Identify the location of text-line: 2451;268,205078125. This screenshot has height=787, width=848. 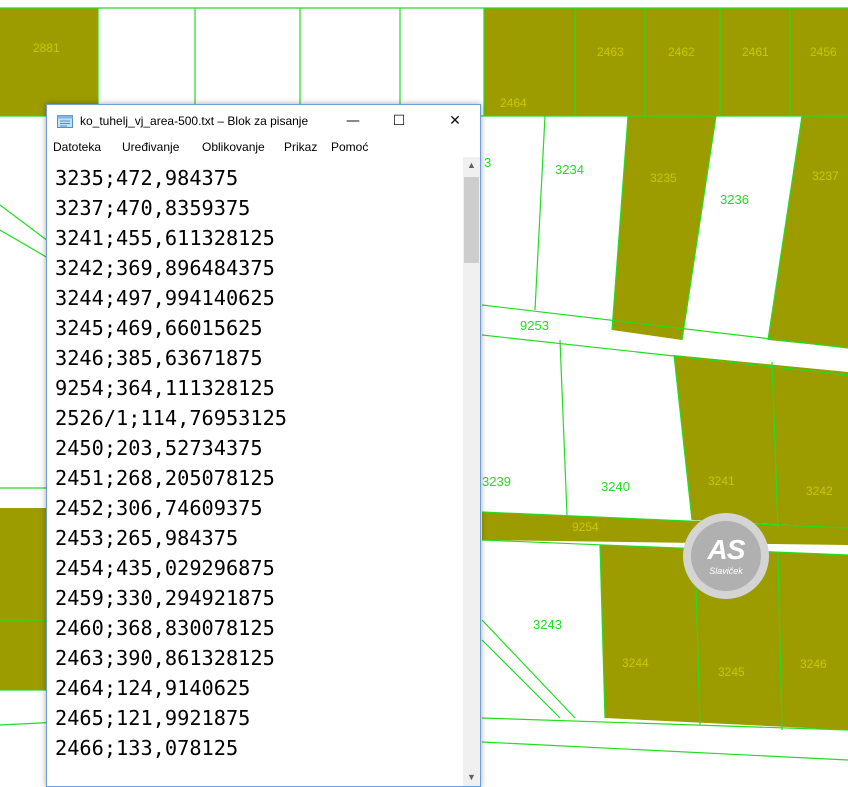
(165, 478).